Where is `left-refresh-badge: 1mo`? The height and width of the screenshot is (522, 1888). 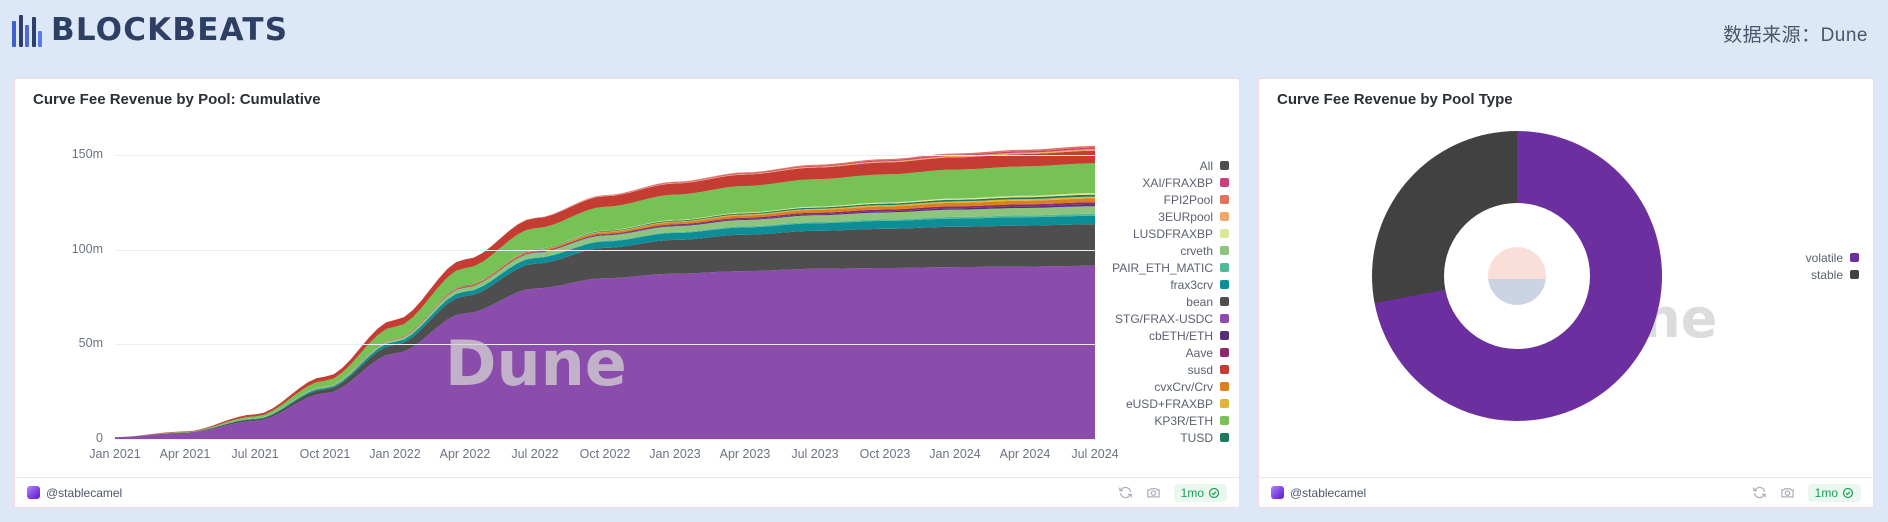
left-refresh-badge: 1mo is located at coordinates (1200, 492).